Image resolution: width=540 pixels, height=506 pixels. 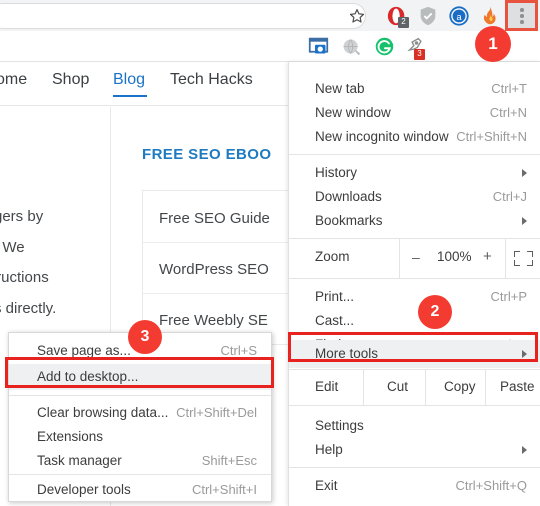 What do you see at coordinates (214, 269) in the screenshot?
I see `ebook-item-2: WordPress SEO` at bounding box center [214, 269].